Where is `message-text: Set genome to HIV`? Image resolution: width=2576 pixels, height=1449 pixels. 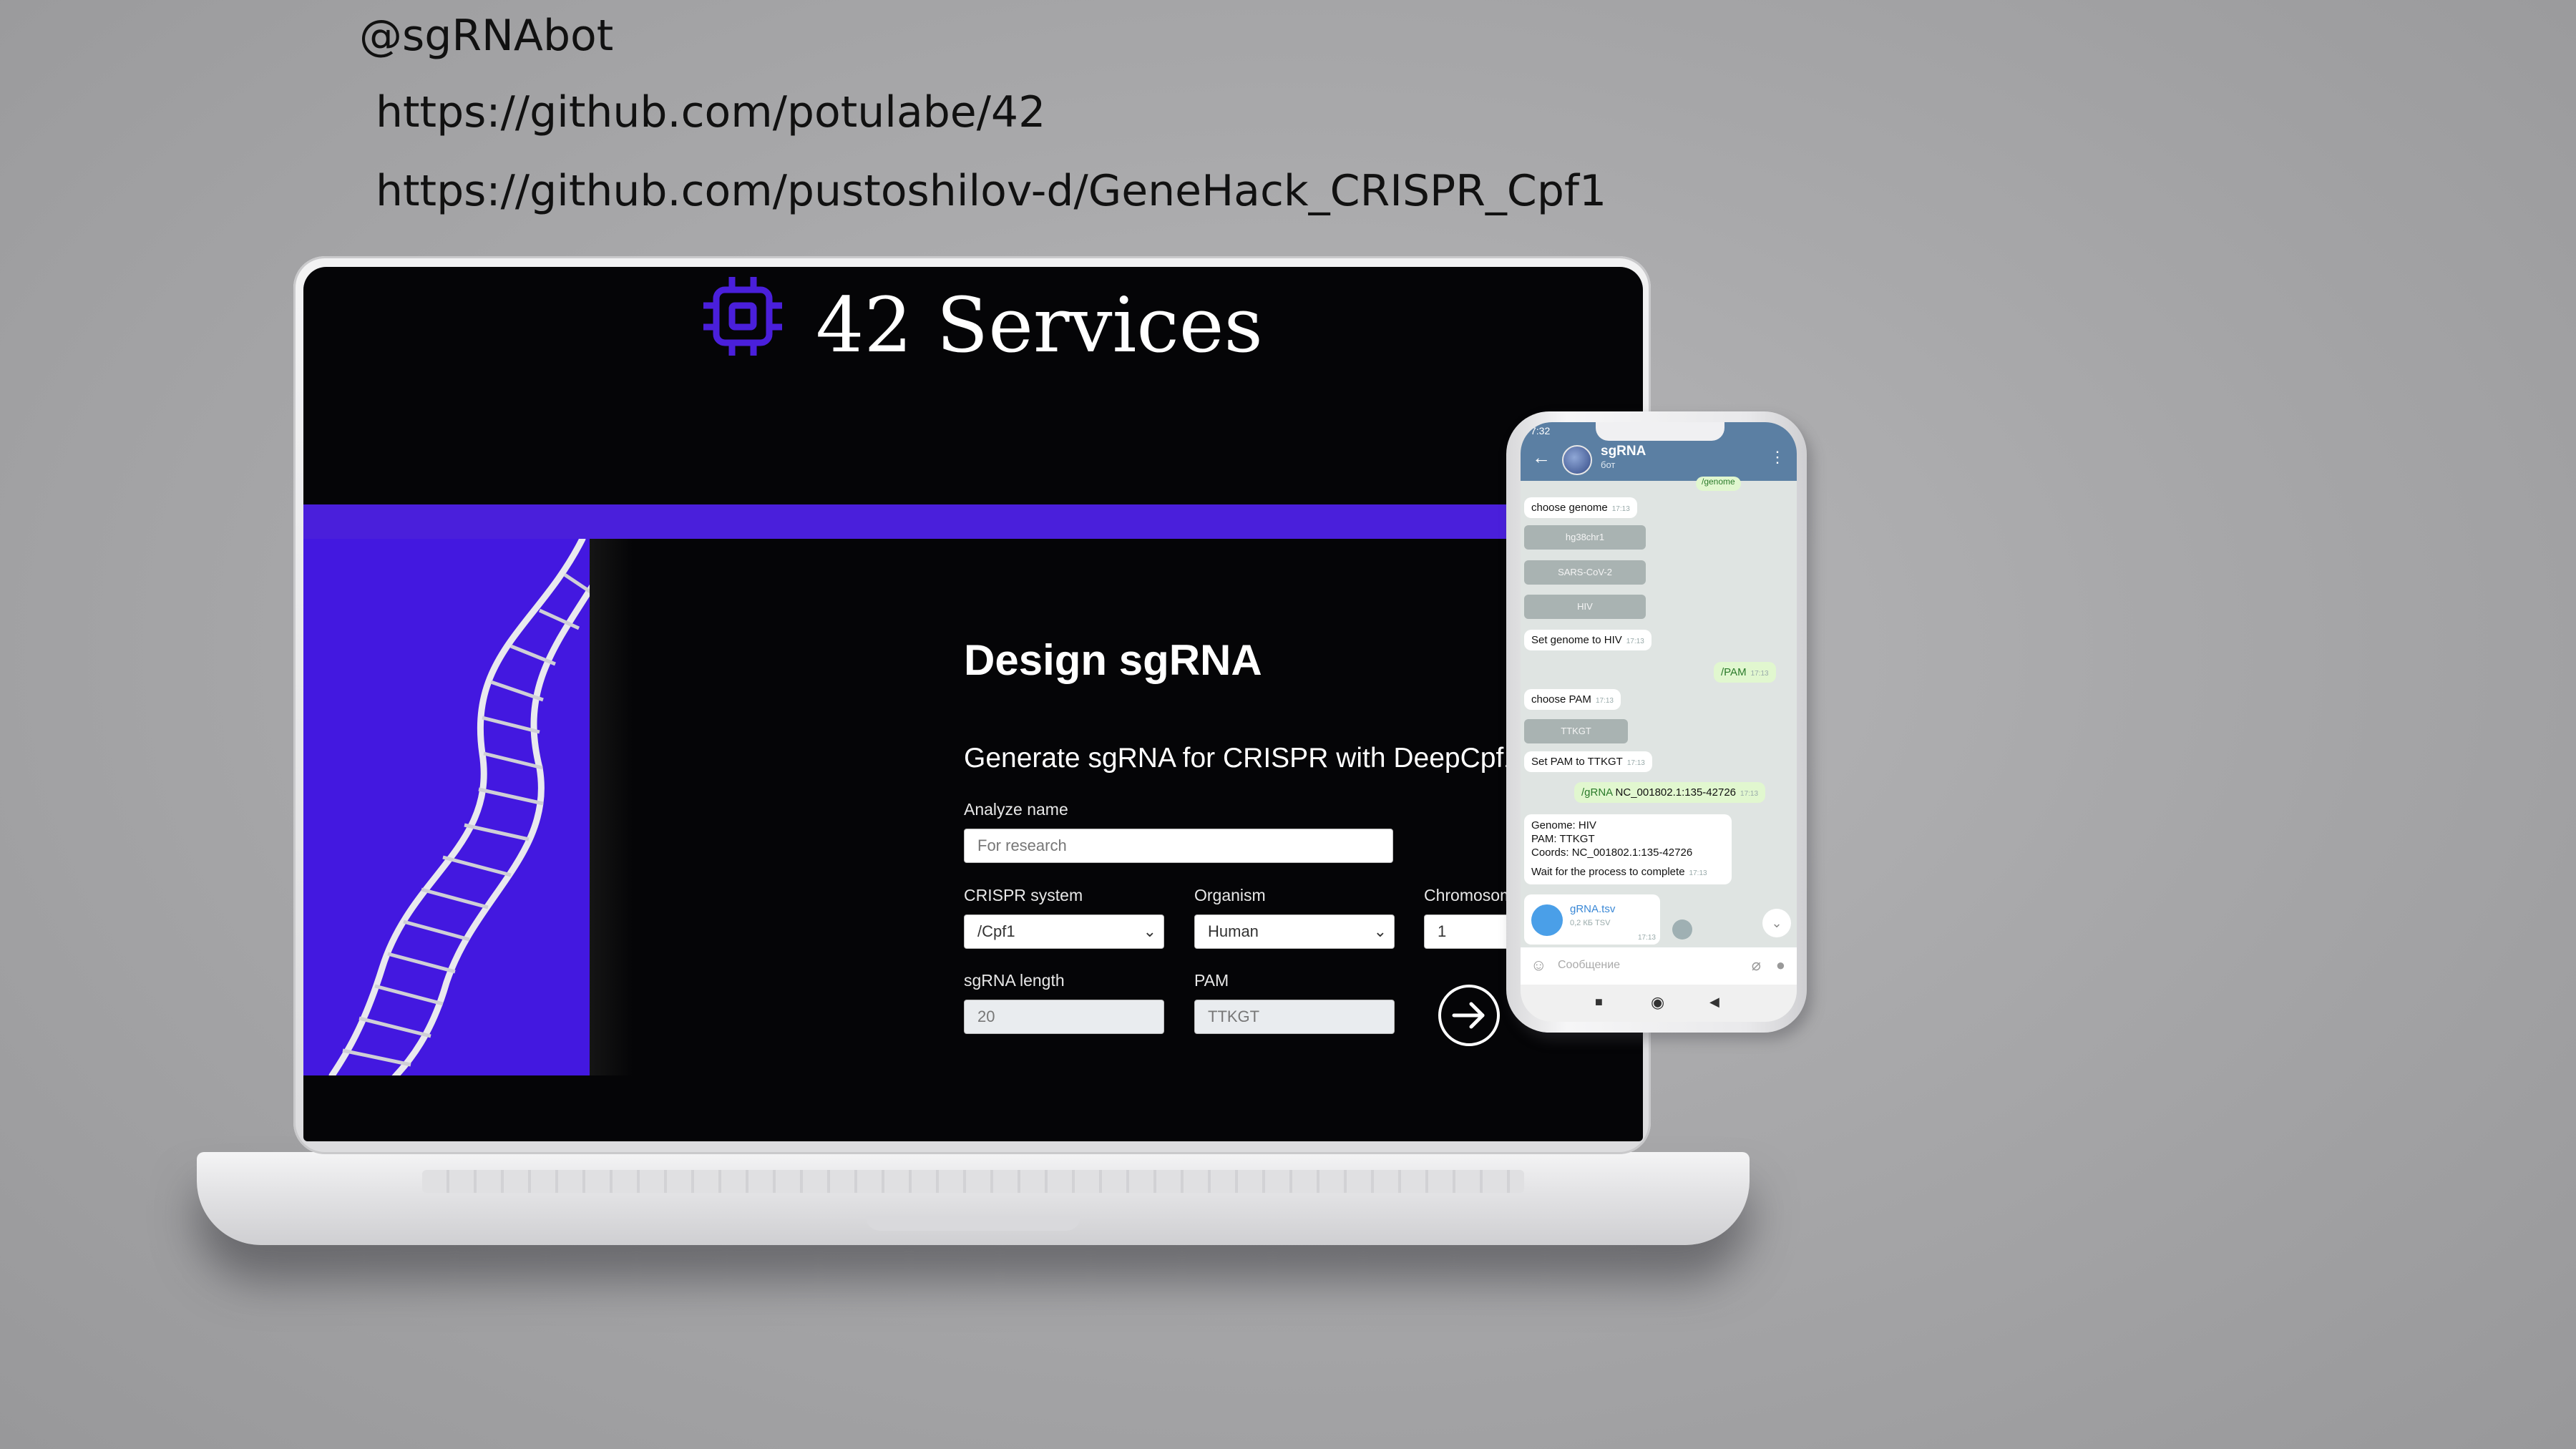
message-text: Set genome to HIV is located at coordinates (1576, 640).